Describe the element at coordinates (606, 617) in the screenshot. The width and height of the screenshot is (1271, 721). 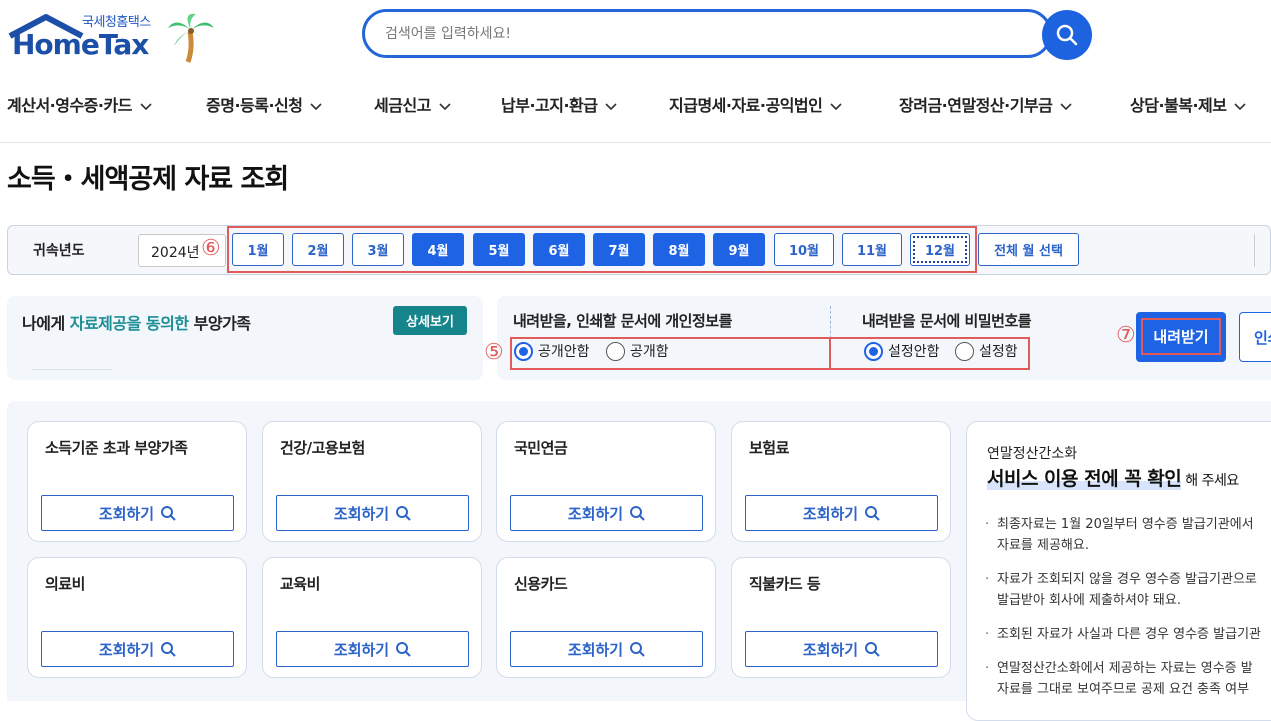
I see `card-credit-card: 신용카드 조회하기` at that location.